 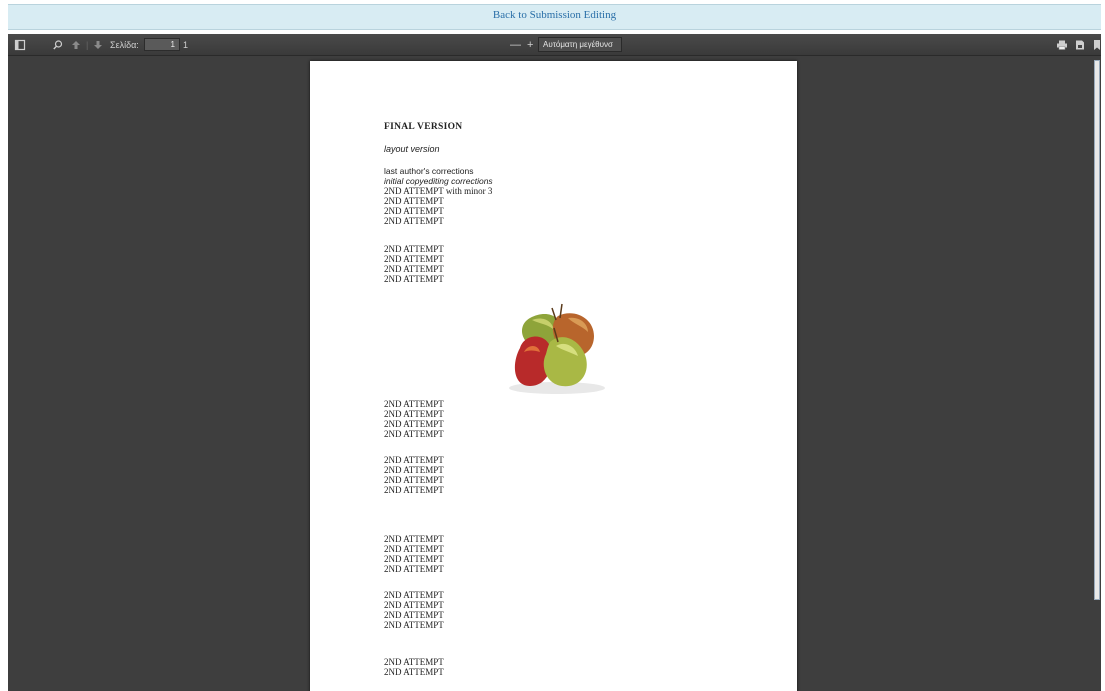 I want to click on back-banner: Back to Submission Editing, so click(x=554, y=17).